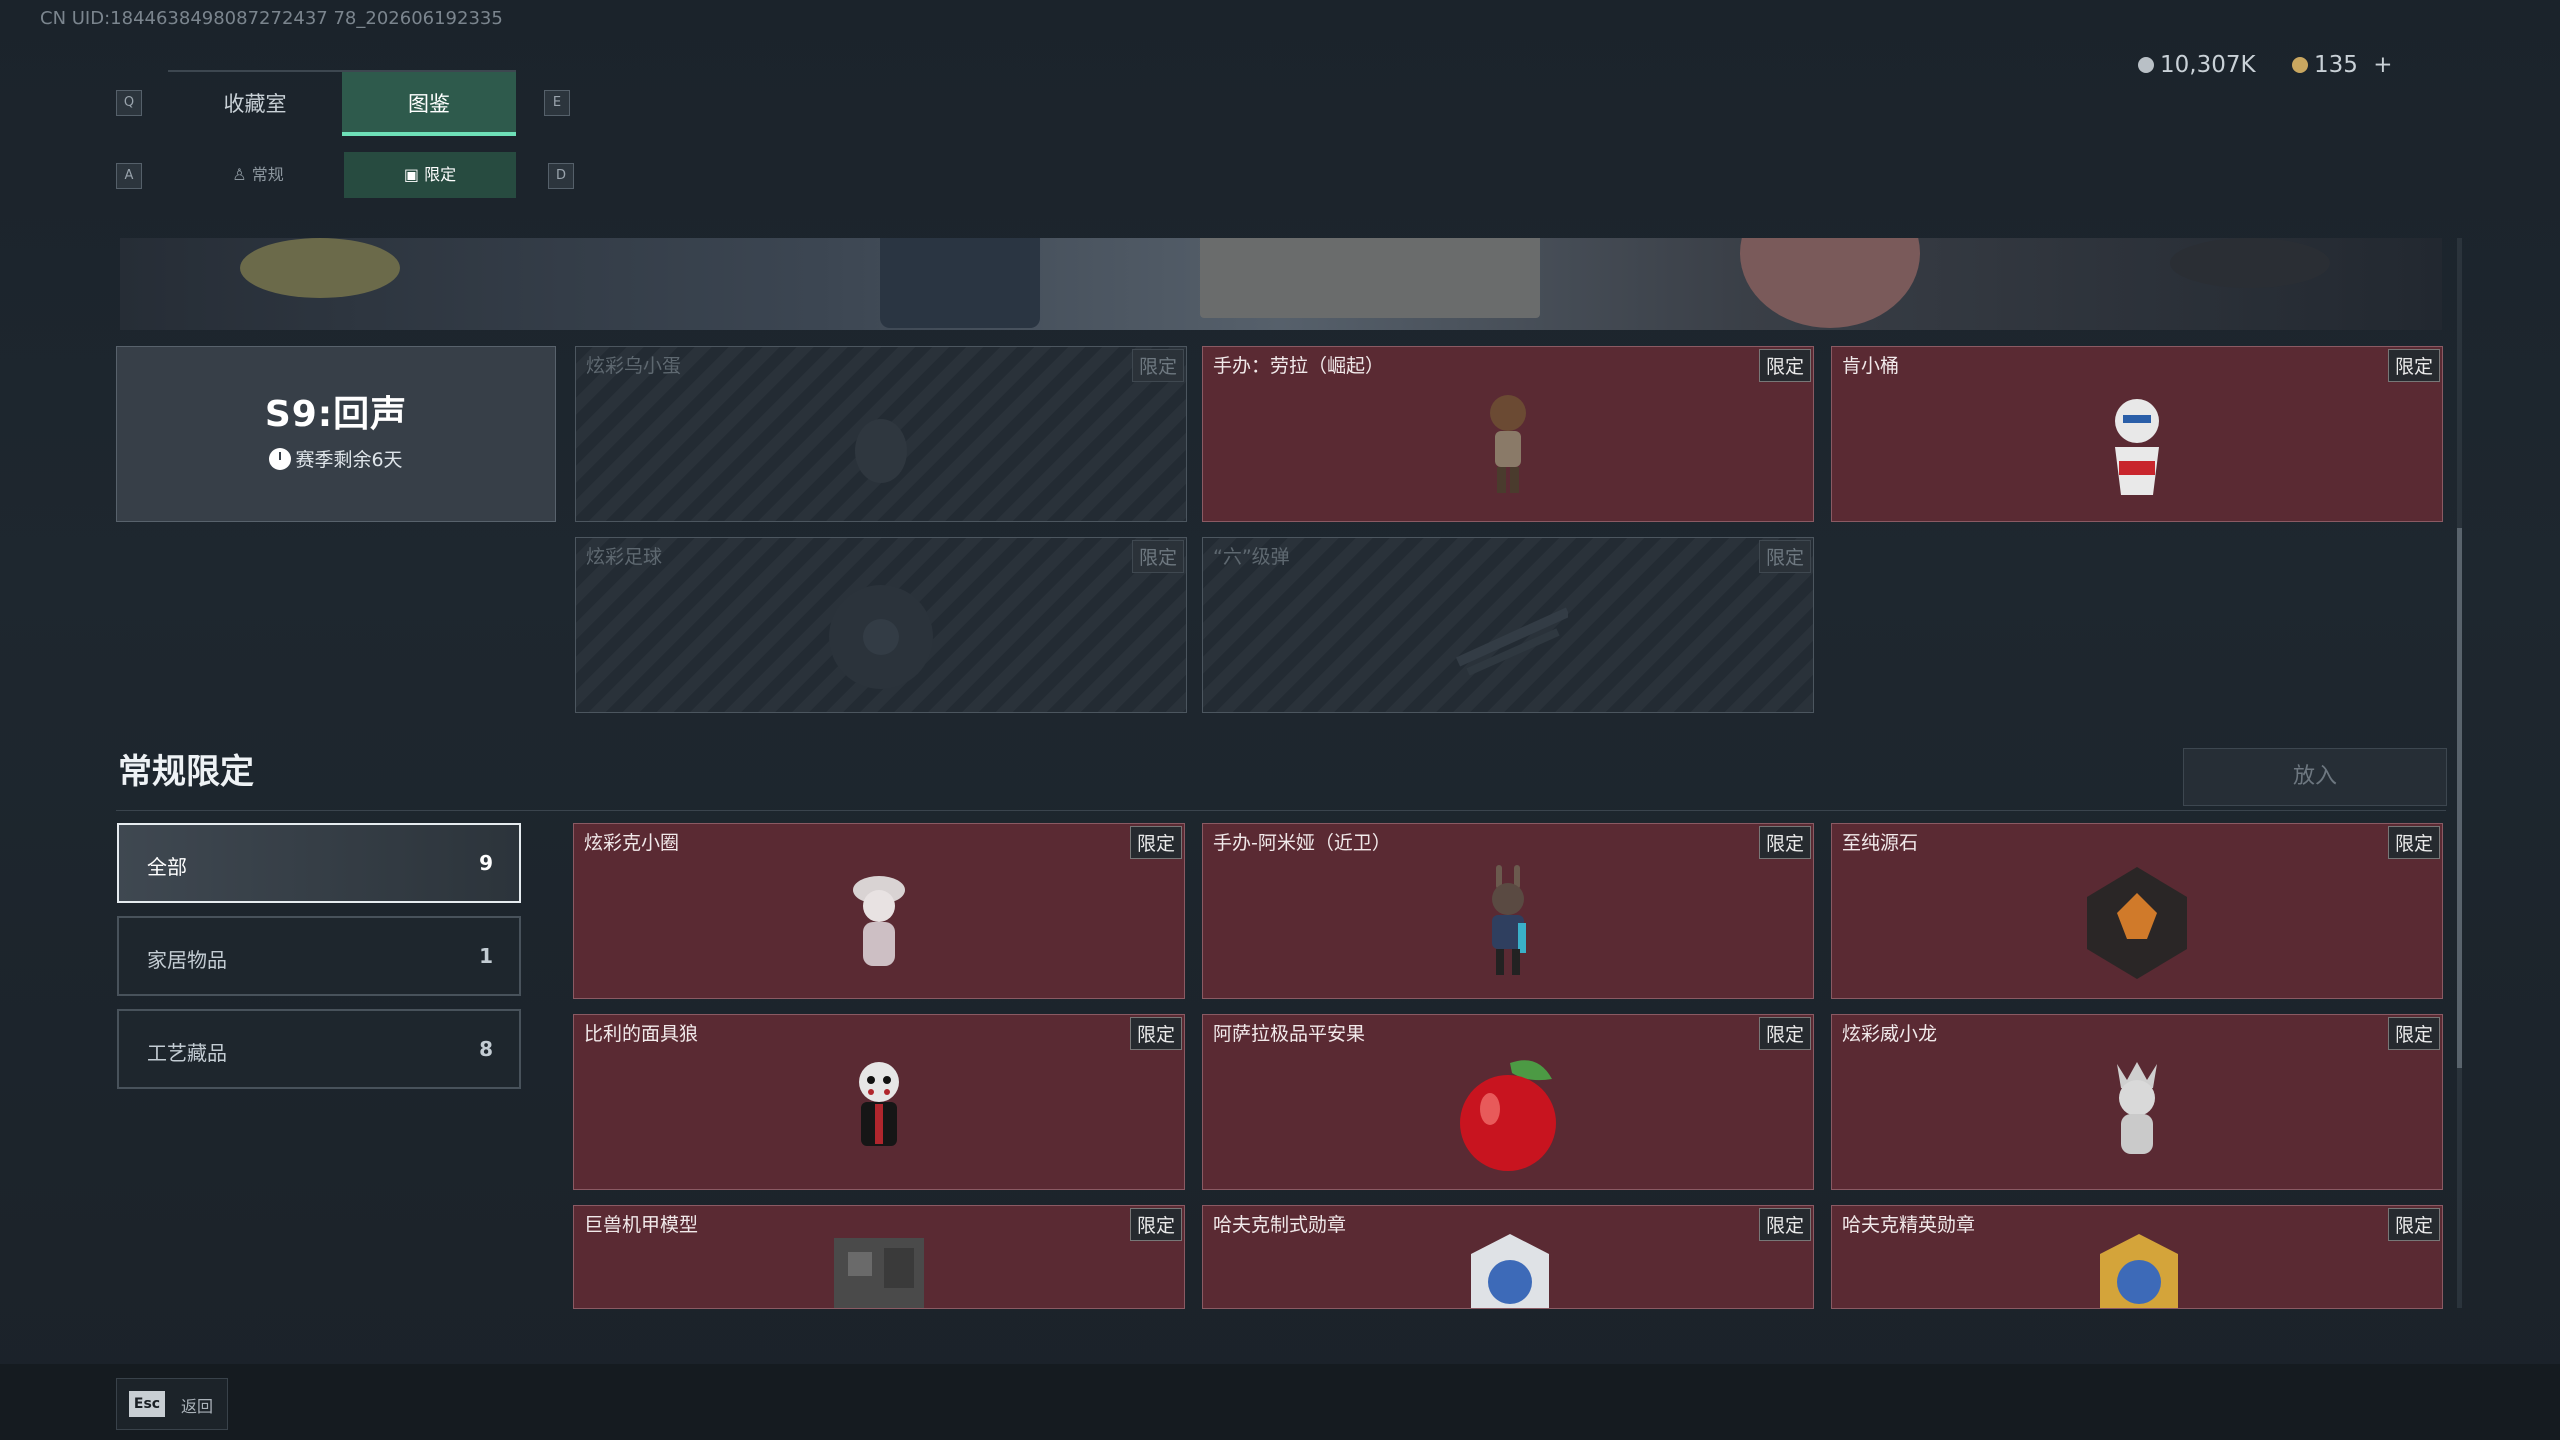 The width and height of the screenshot is (2560, 1440). I want to click on kfc-bucket-figure-icon, so click(2137, 446).